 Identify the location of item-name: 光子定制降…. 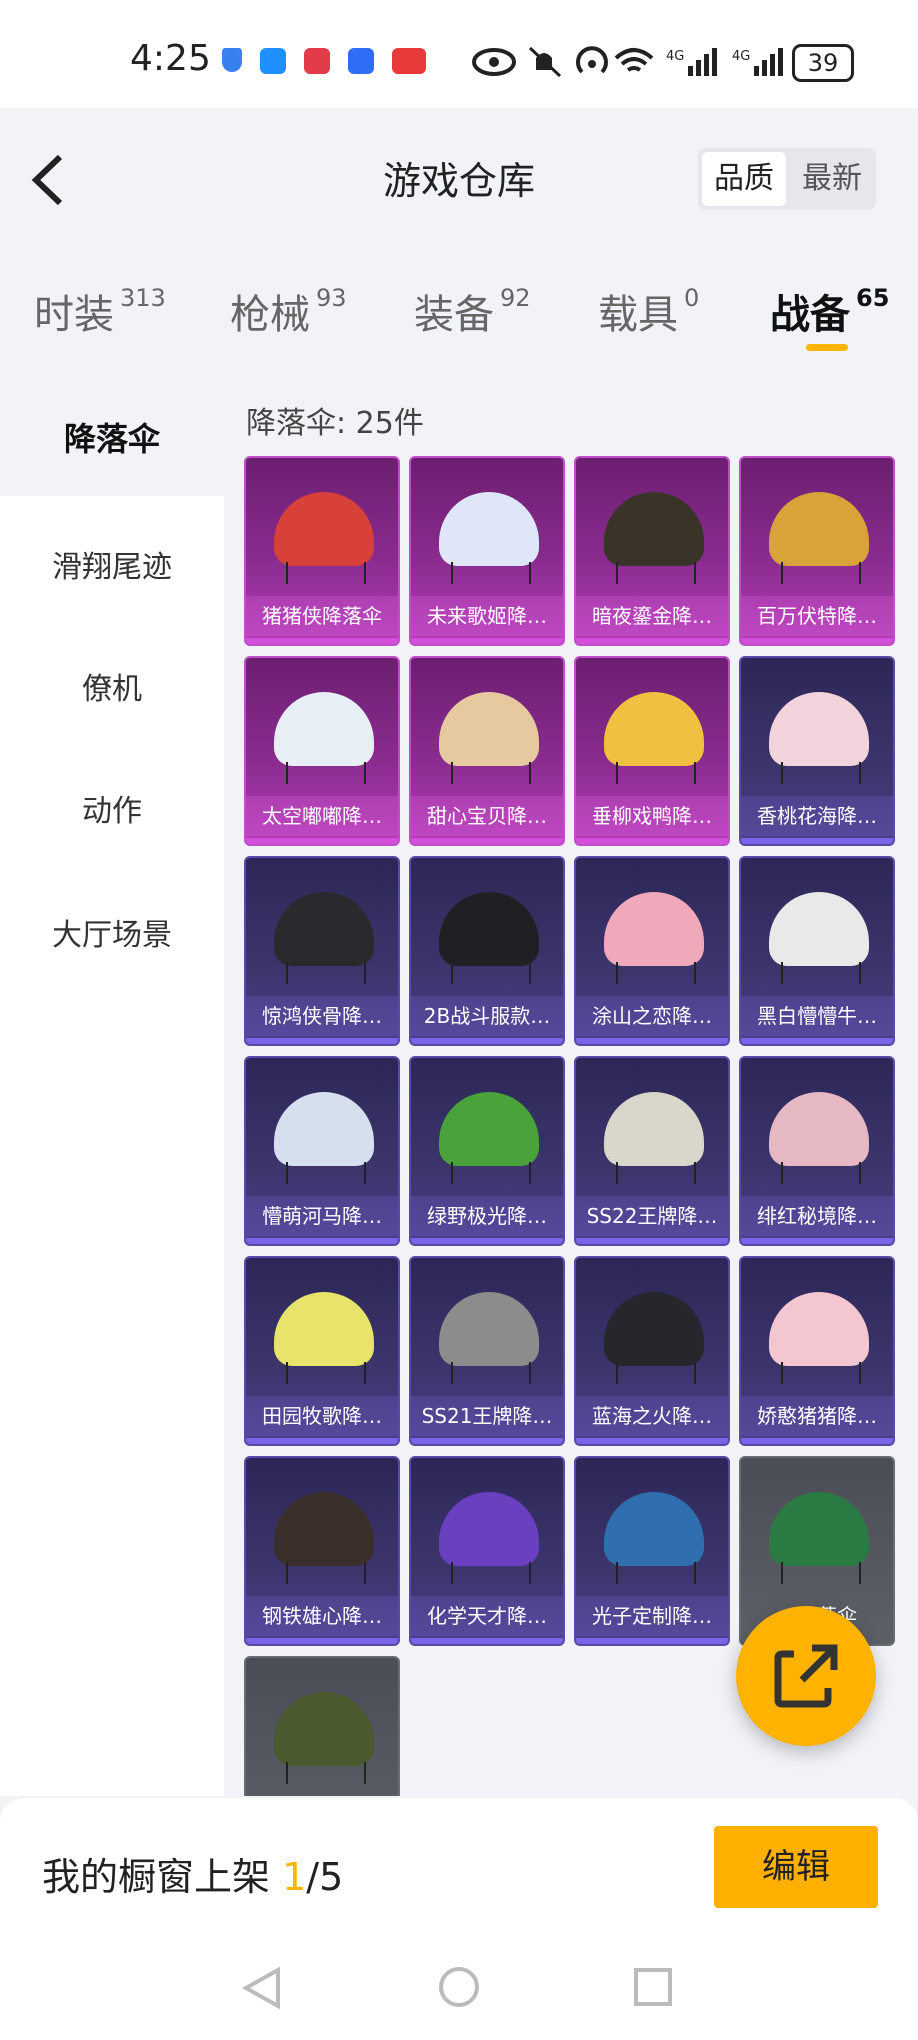
(652, 1616).